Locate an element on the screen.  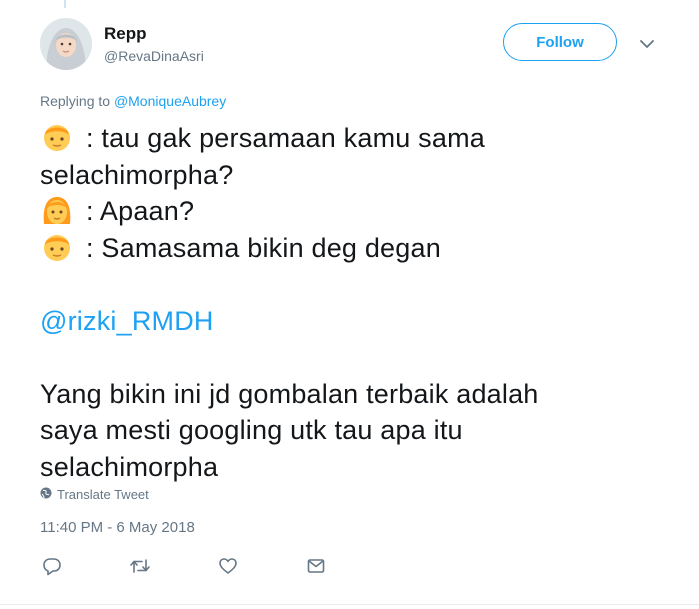
tweet-line-text: selachimorpha? is located at coordinates (137, 174).